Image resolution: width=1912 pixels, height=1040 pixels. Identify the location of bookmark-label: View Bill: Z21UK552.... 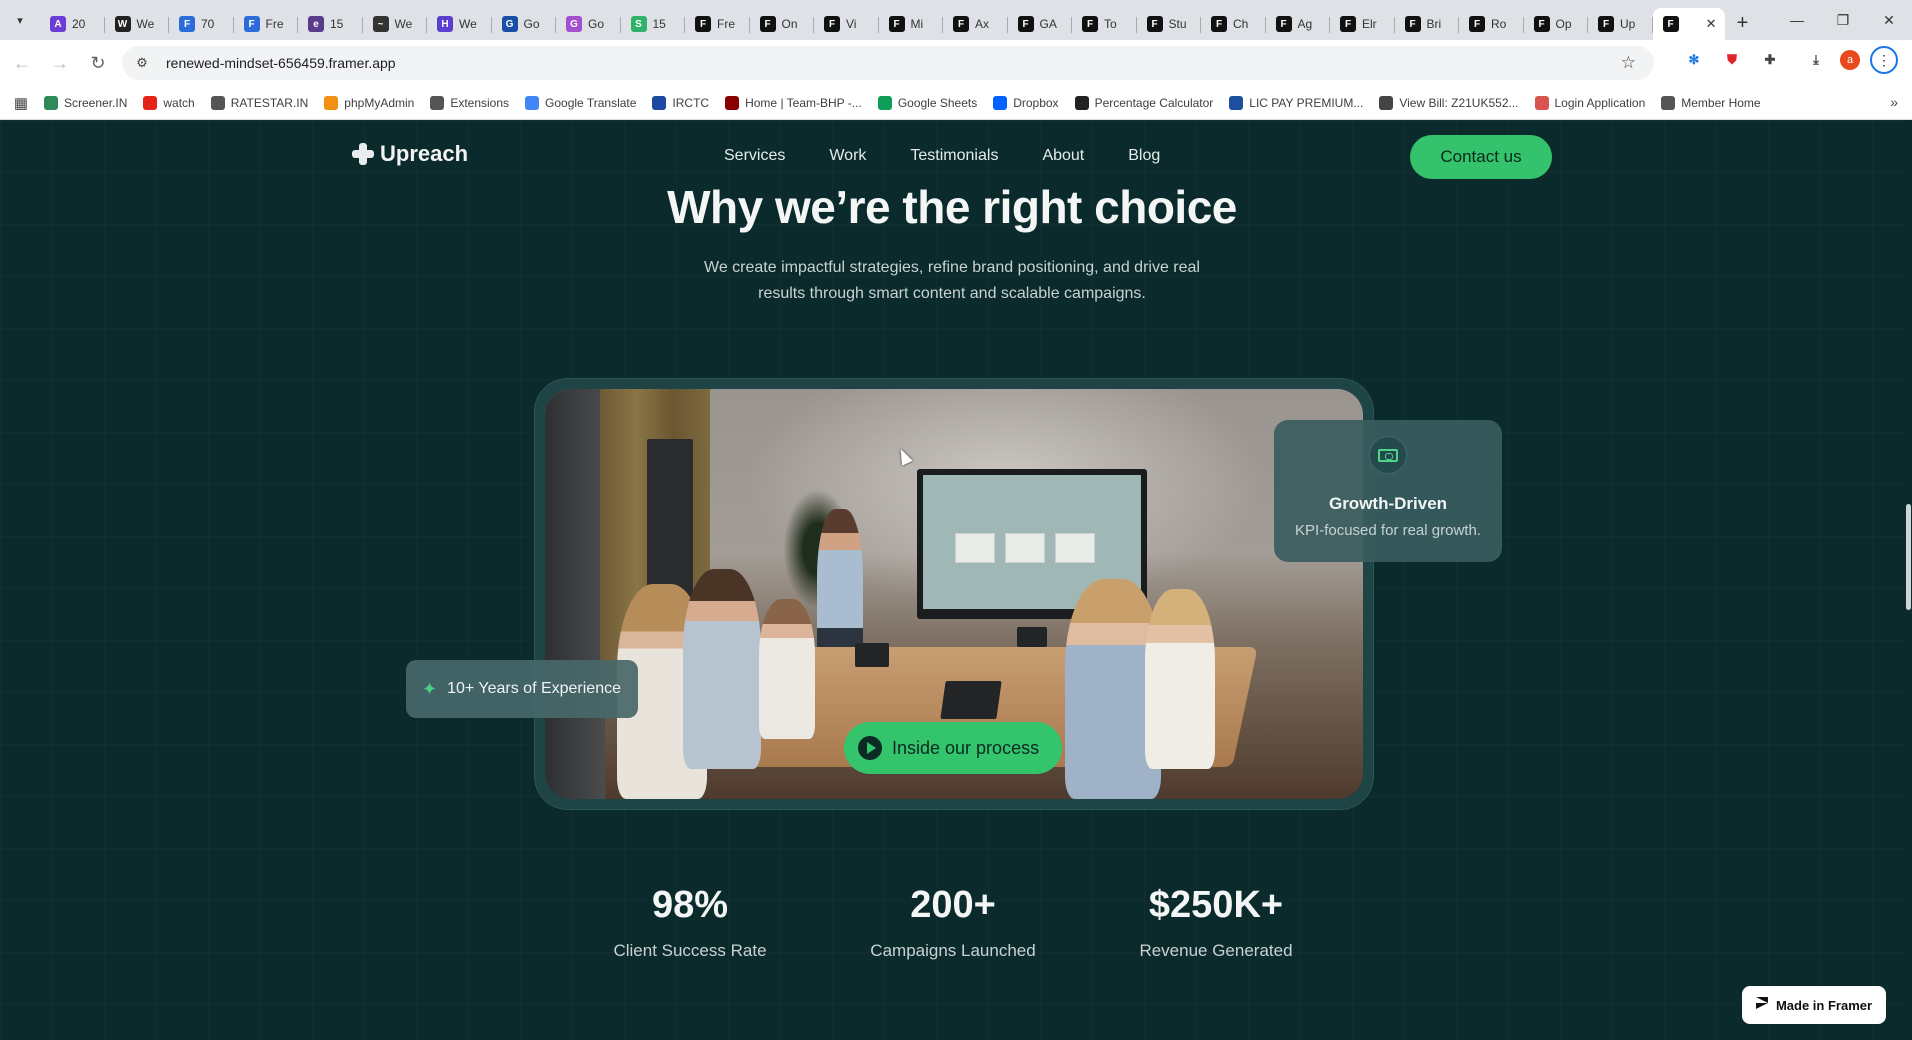
(1459, 102).